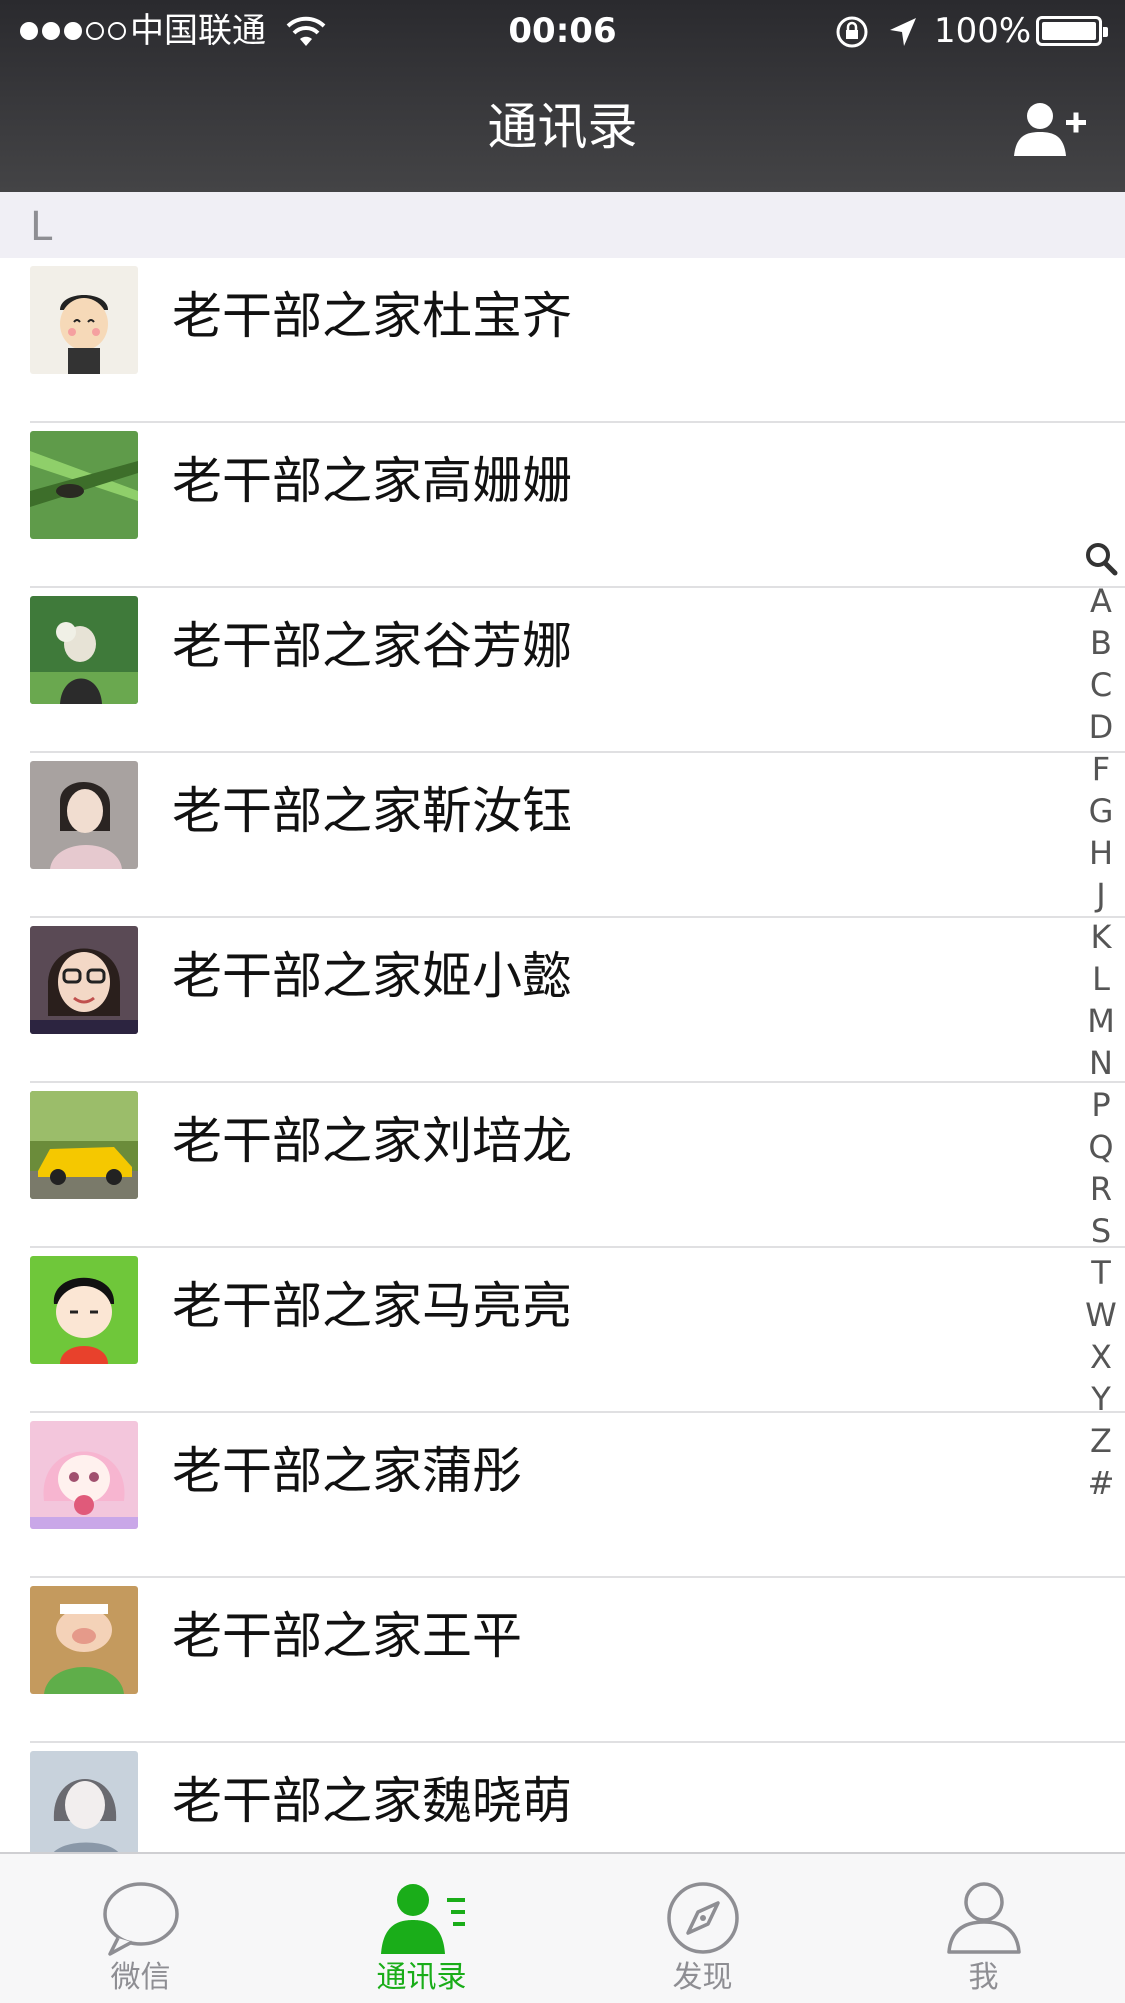 Image resolution: width=1125 pixels, height=2003 pixels. I want to click on location-arrow-icon, so click(903, 32).